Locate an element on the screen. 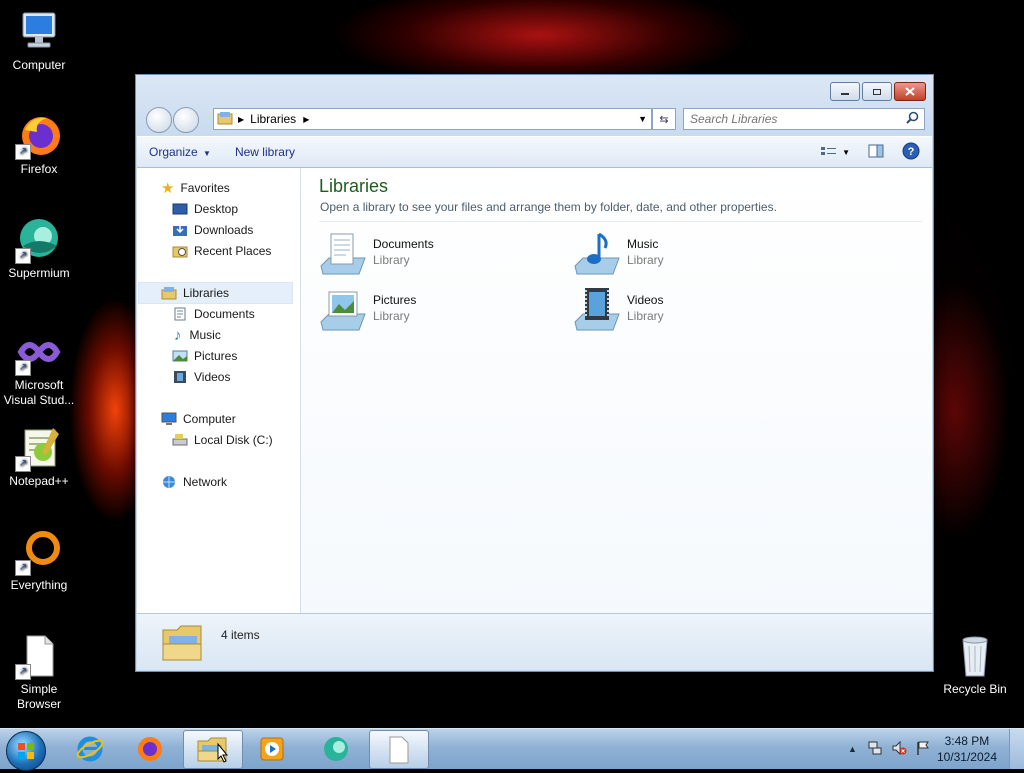 Image resolution: width=1024 pixels, height=773 pixels. show-desktop-button is located at coordinates (1016, 749).